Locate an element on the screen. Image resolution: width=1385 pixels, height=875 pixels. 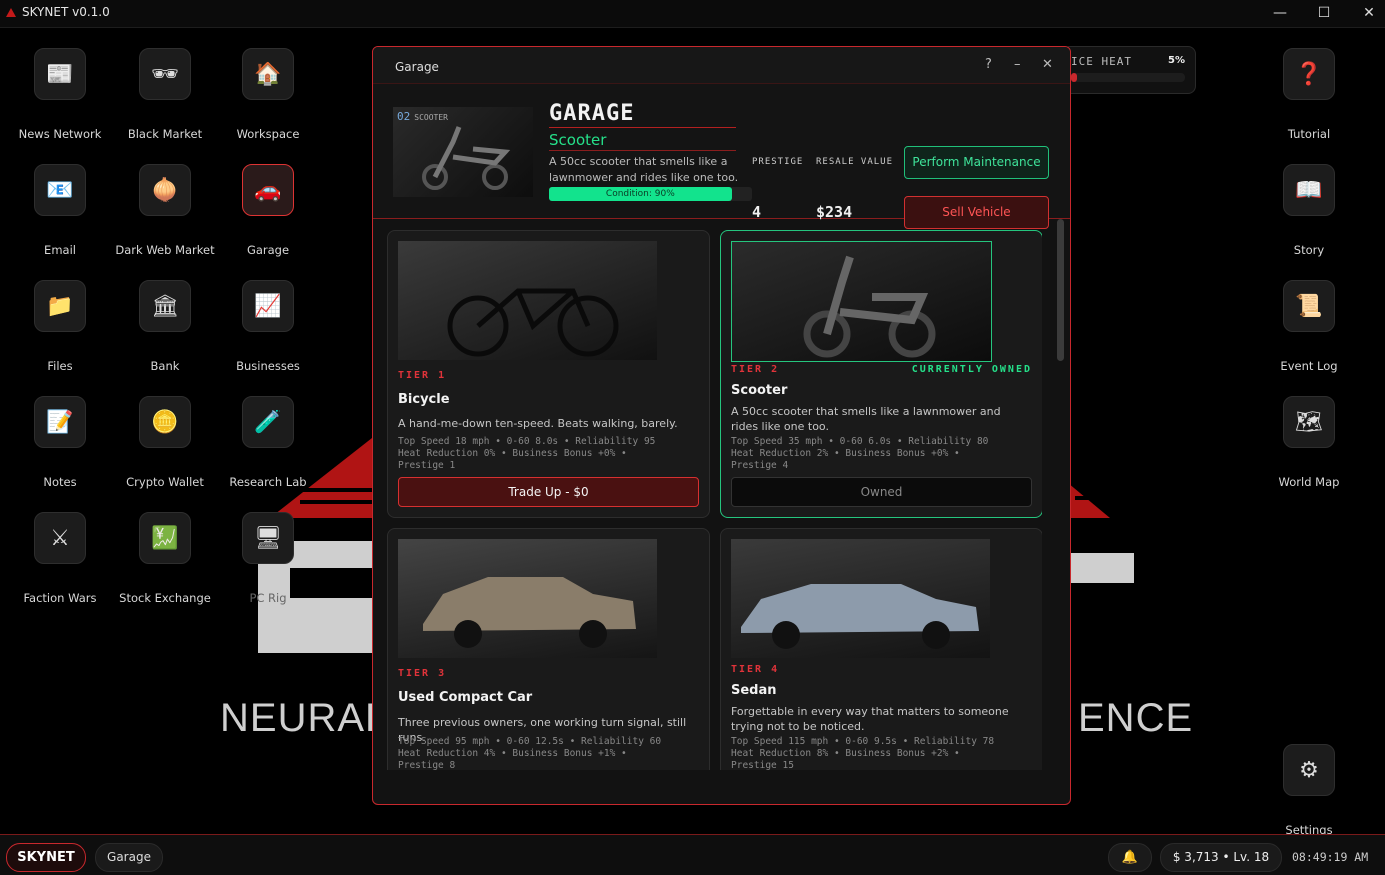
taskbar-app-garage: Garage is located at coordinates (129, 857).